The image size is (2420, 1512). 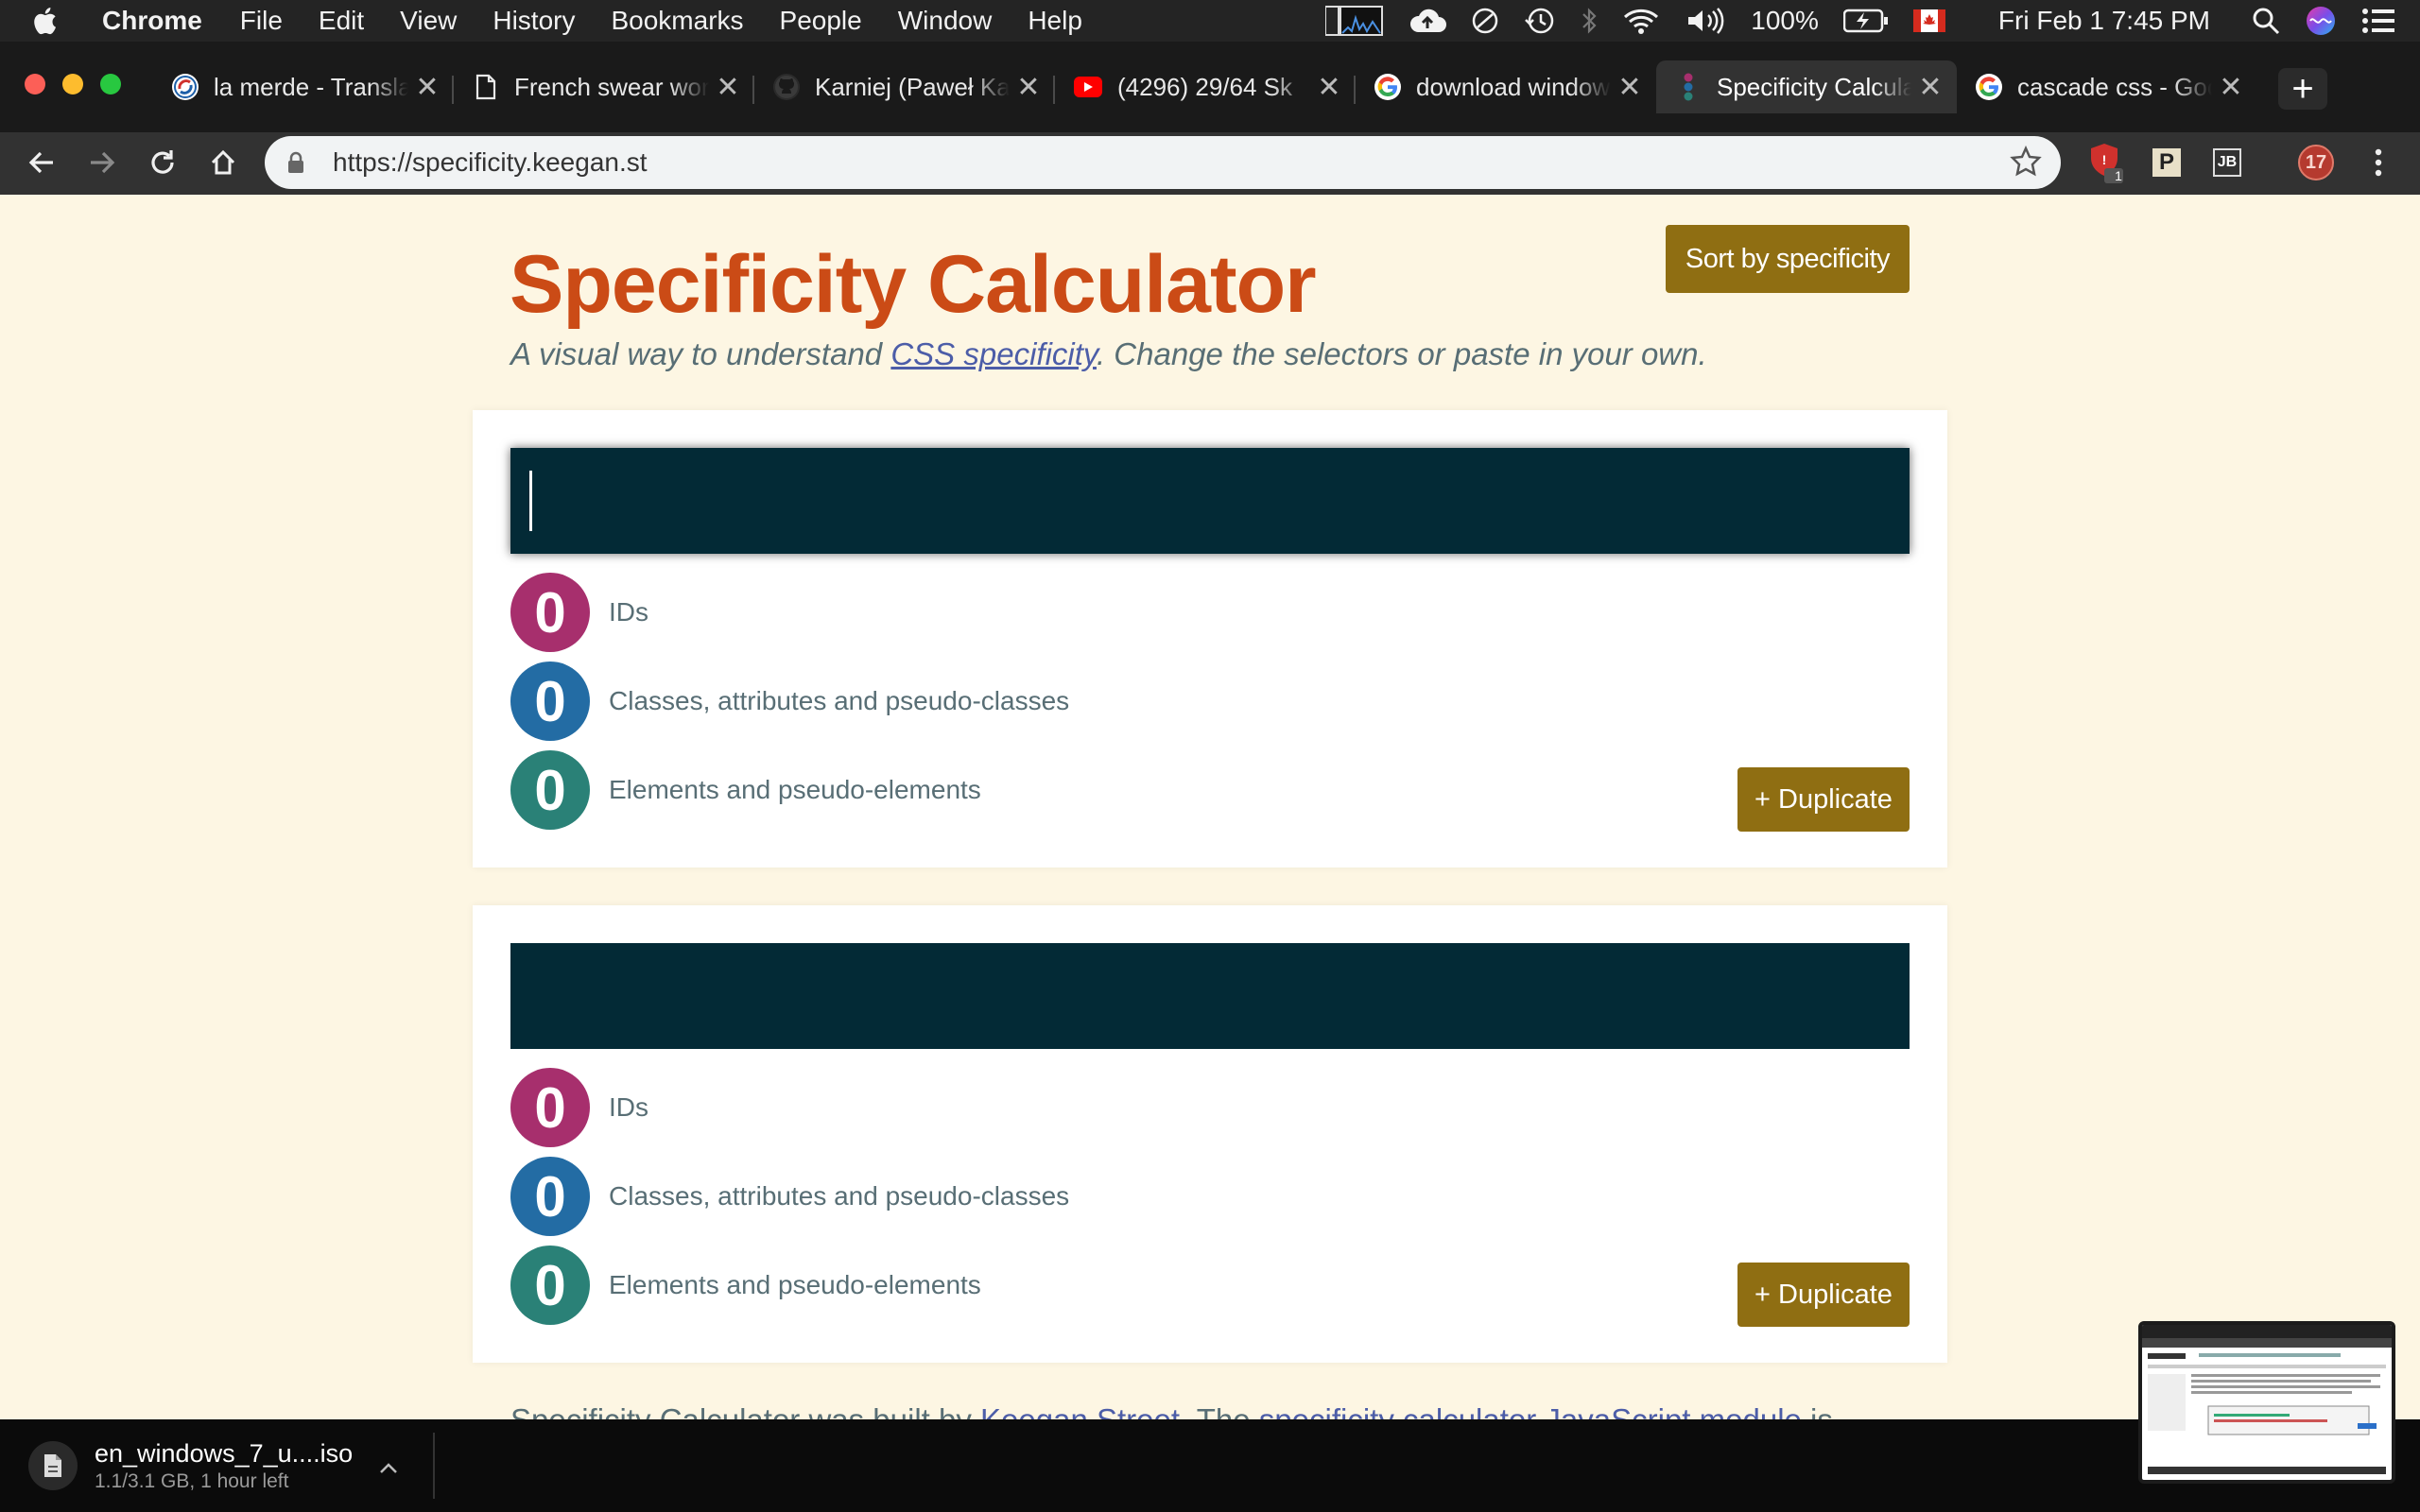 I want to click on tab-youtube: (4296) 29/64 Sk ✕, so click(x=1205, y=87).